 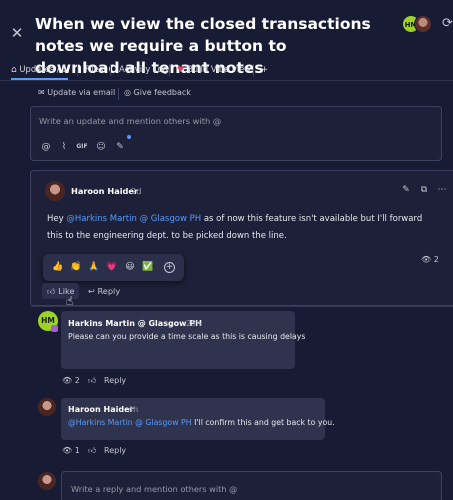 What do you see at coordinates (442, 190) in the screenshot?
I see `more-icon: ⋯` at bounding box center [442, 190].